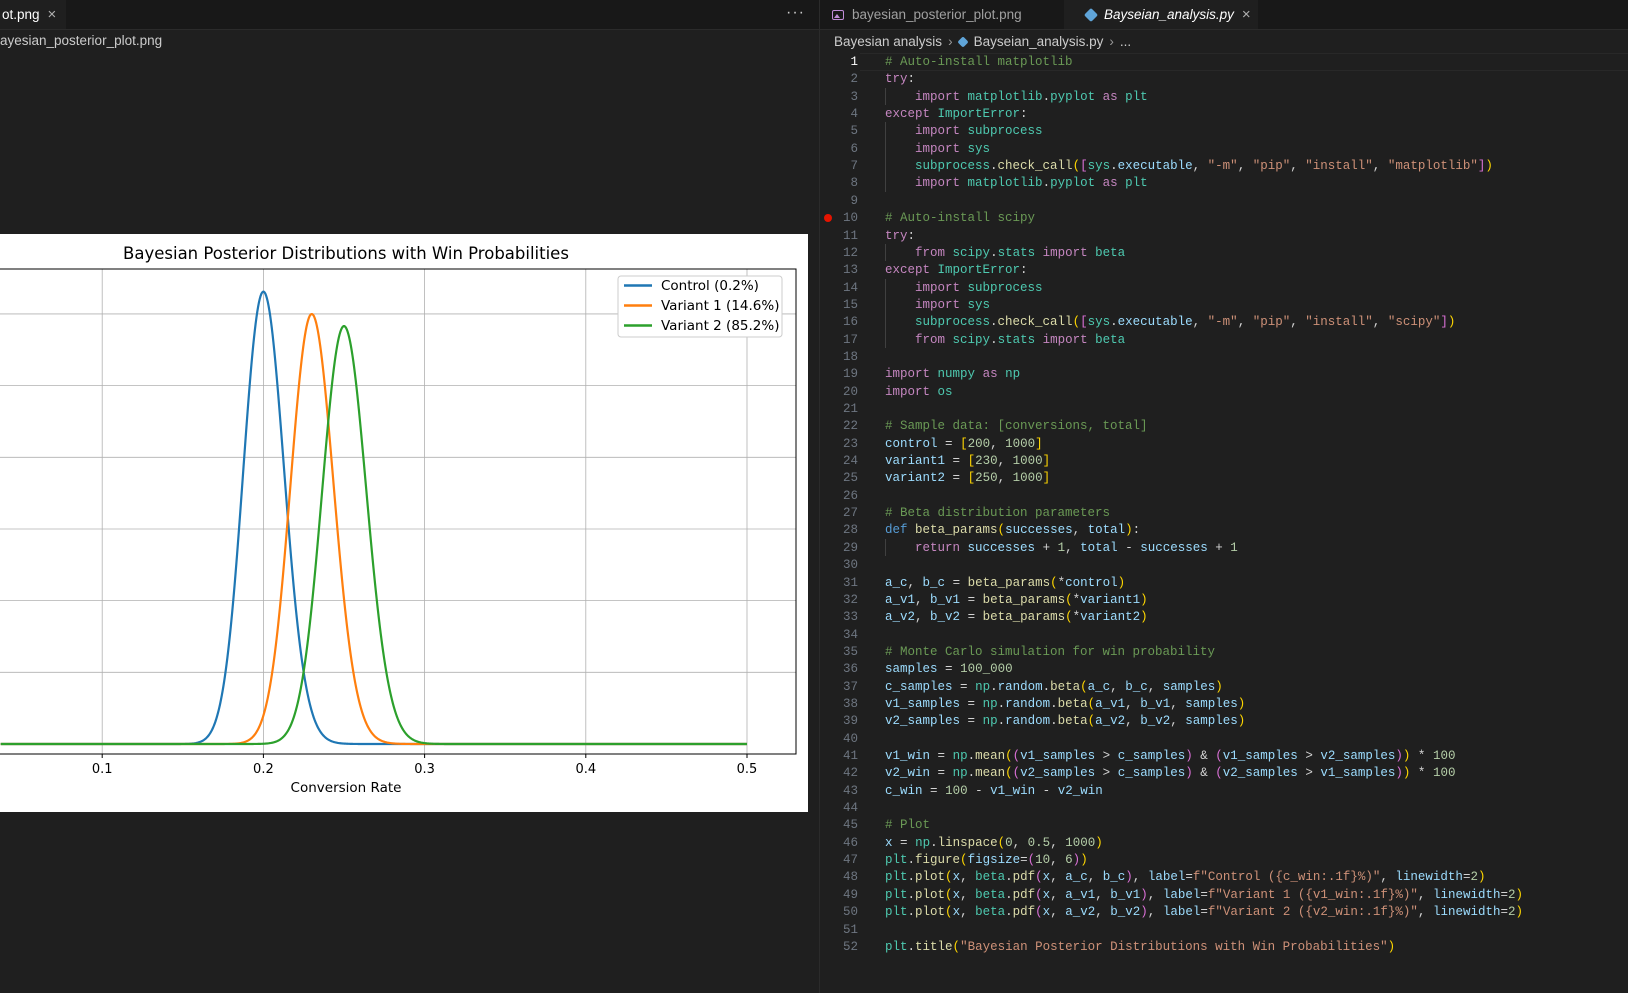 This screenshot has width=1628, height=993. Describe the element at coordinates (1224, 513) in the screenshot. I see `code-line: 27 # Beta distribution parameters` at that location.